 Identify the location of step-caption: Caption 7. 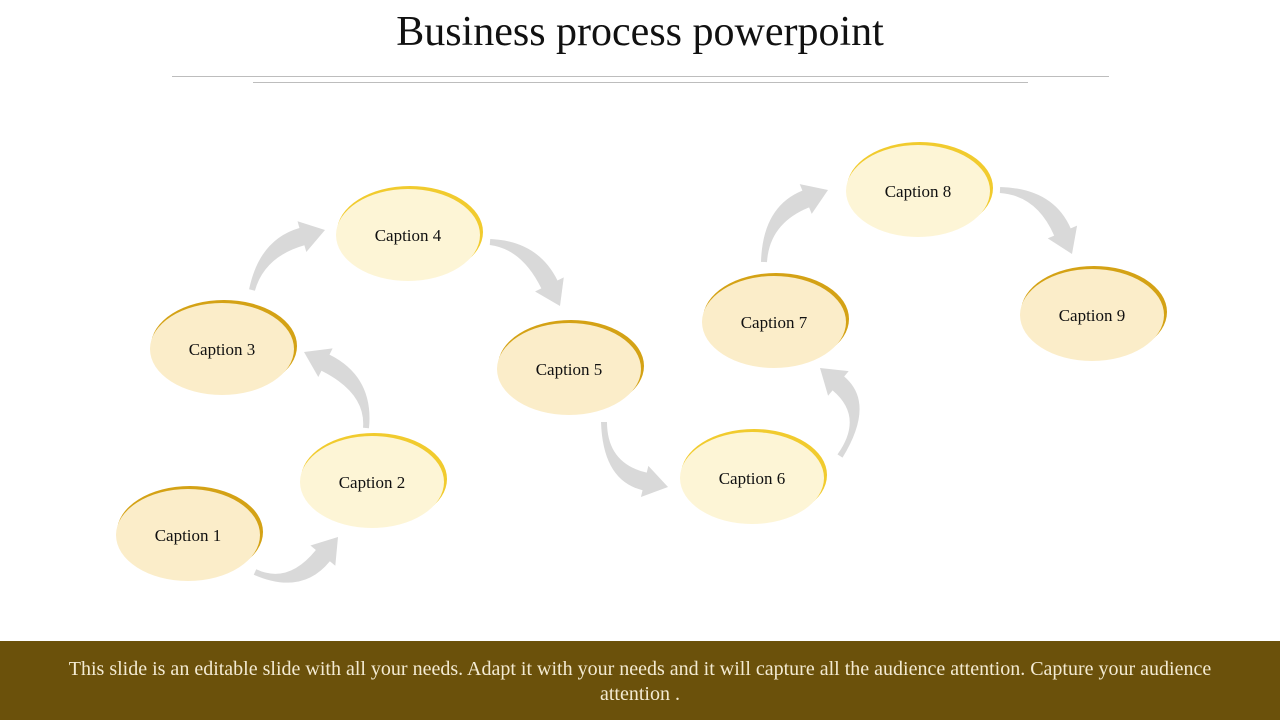
(774, 322).